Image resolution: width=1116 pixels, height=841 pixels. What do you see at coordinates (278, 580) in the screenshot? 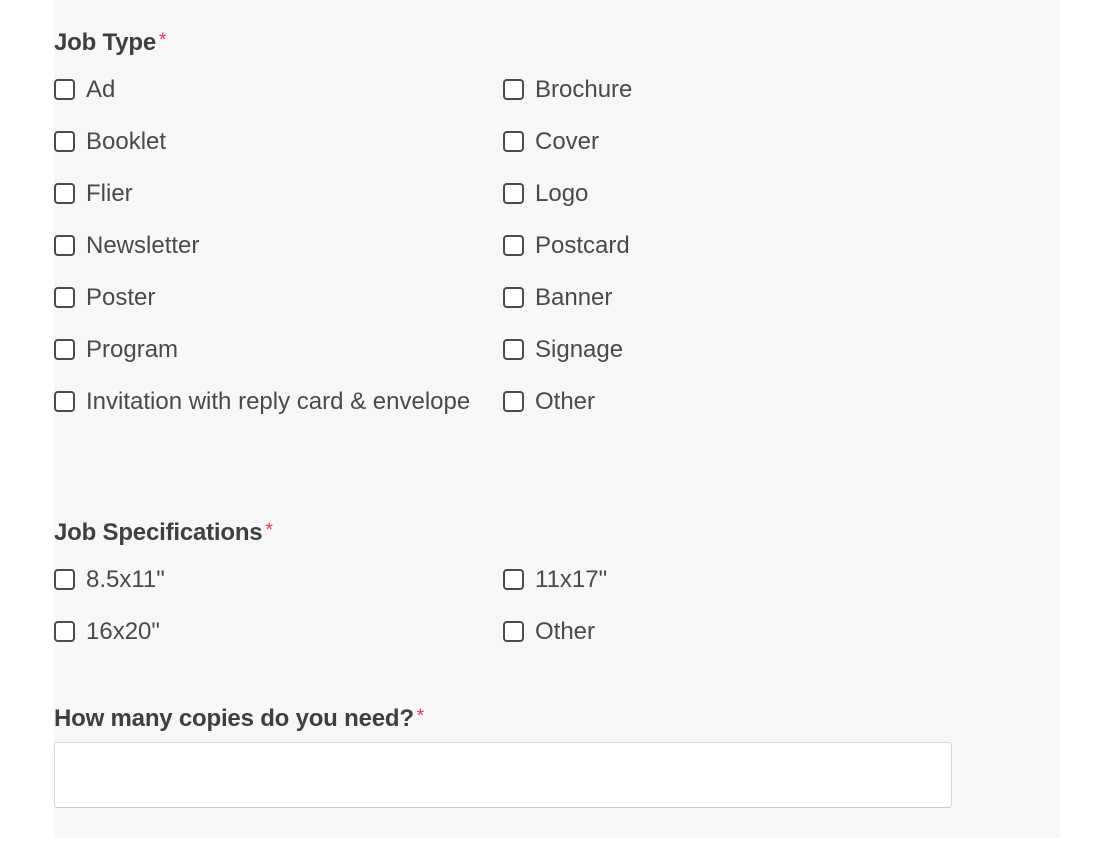
I see `checkbox-item-8-5x11: 8.5x11"` at bounding box center [278, 580].